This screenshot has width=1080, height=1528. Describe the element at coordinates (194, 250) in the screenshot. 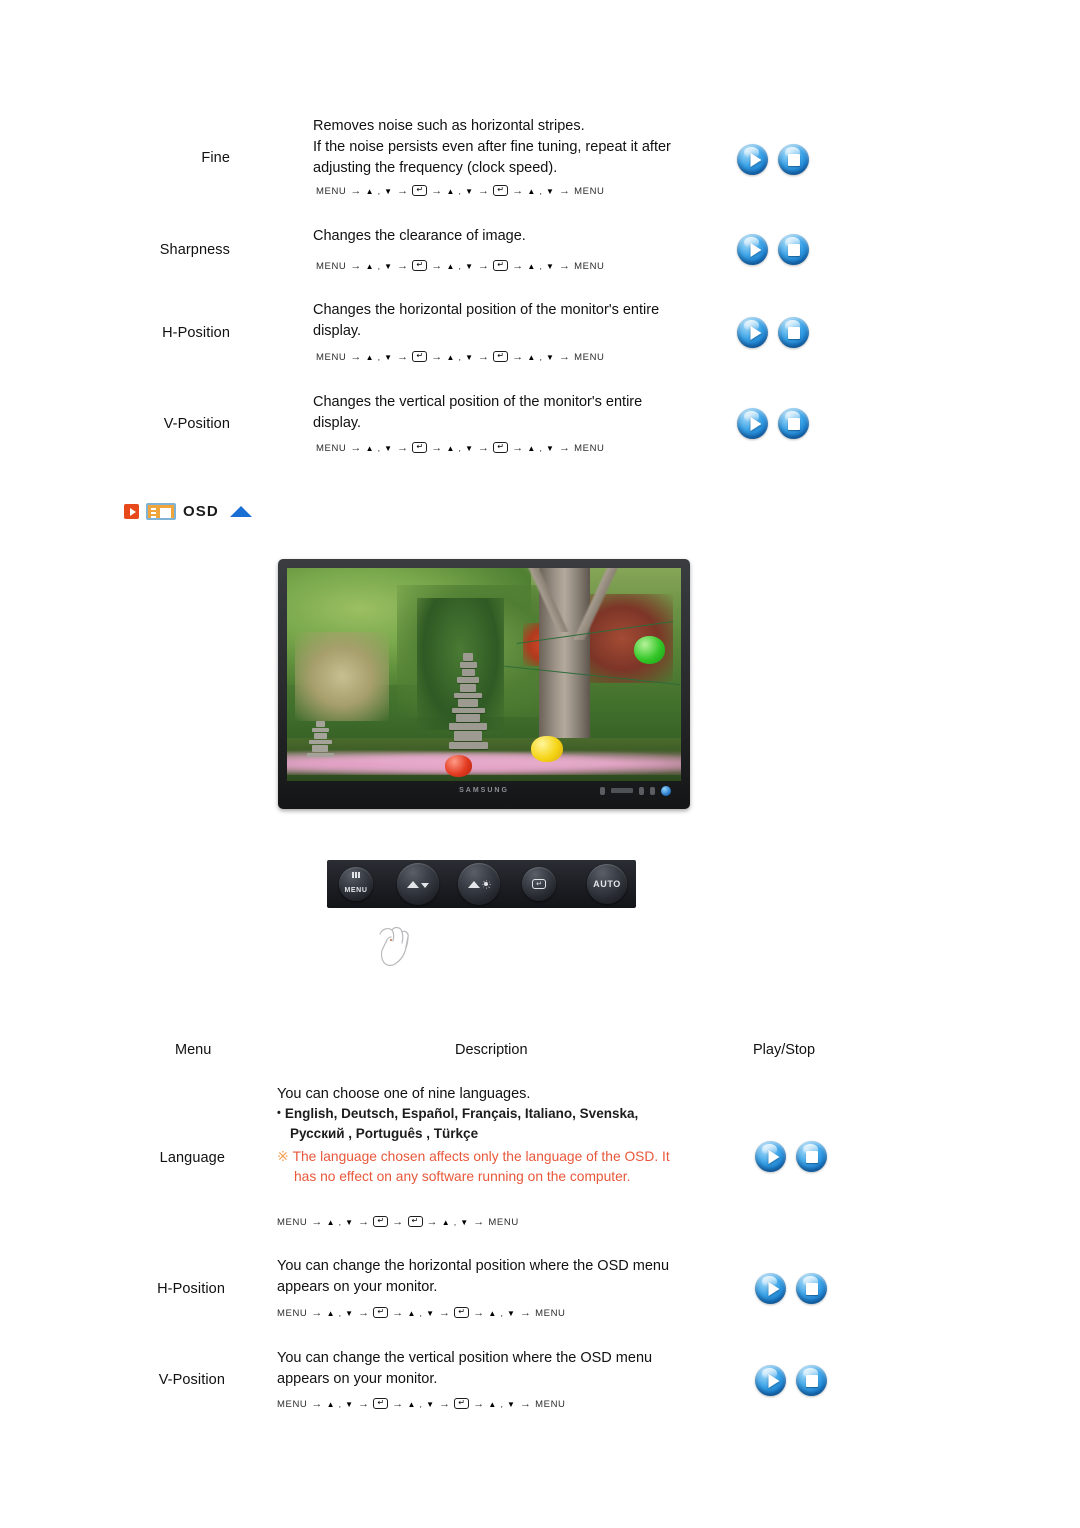

I see `menu-label-sharpness: Sharpness` at that location.